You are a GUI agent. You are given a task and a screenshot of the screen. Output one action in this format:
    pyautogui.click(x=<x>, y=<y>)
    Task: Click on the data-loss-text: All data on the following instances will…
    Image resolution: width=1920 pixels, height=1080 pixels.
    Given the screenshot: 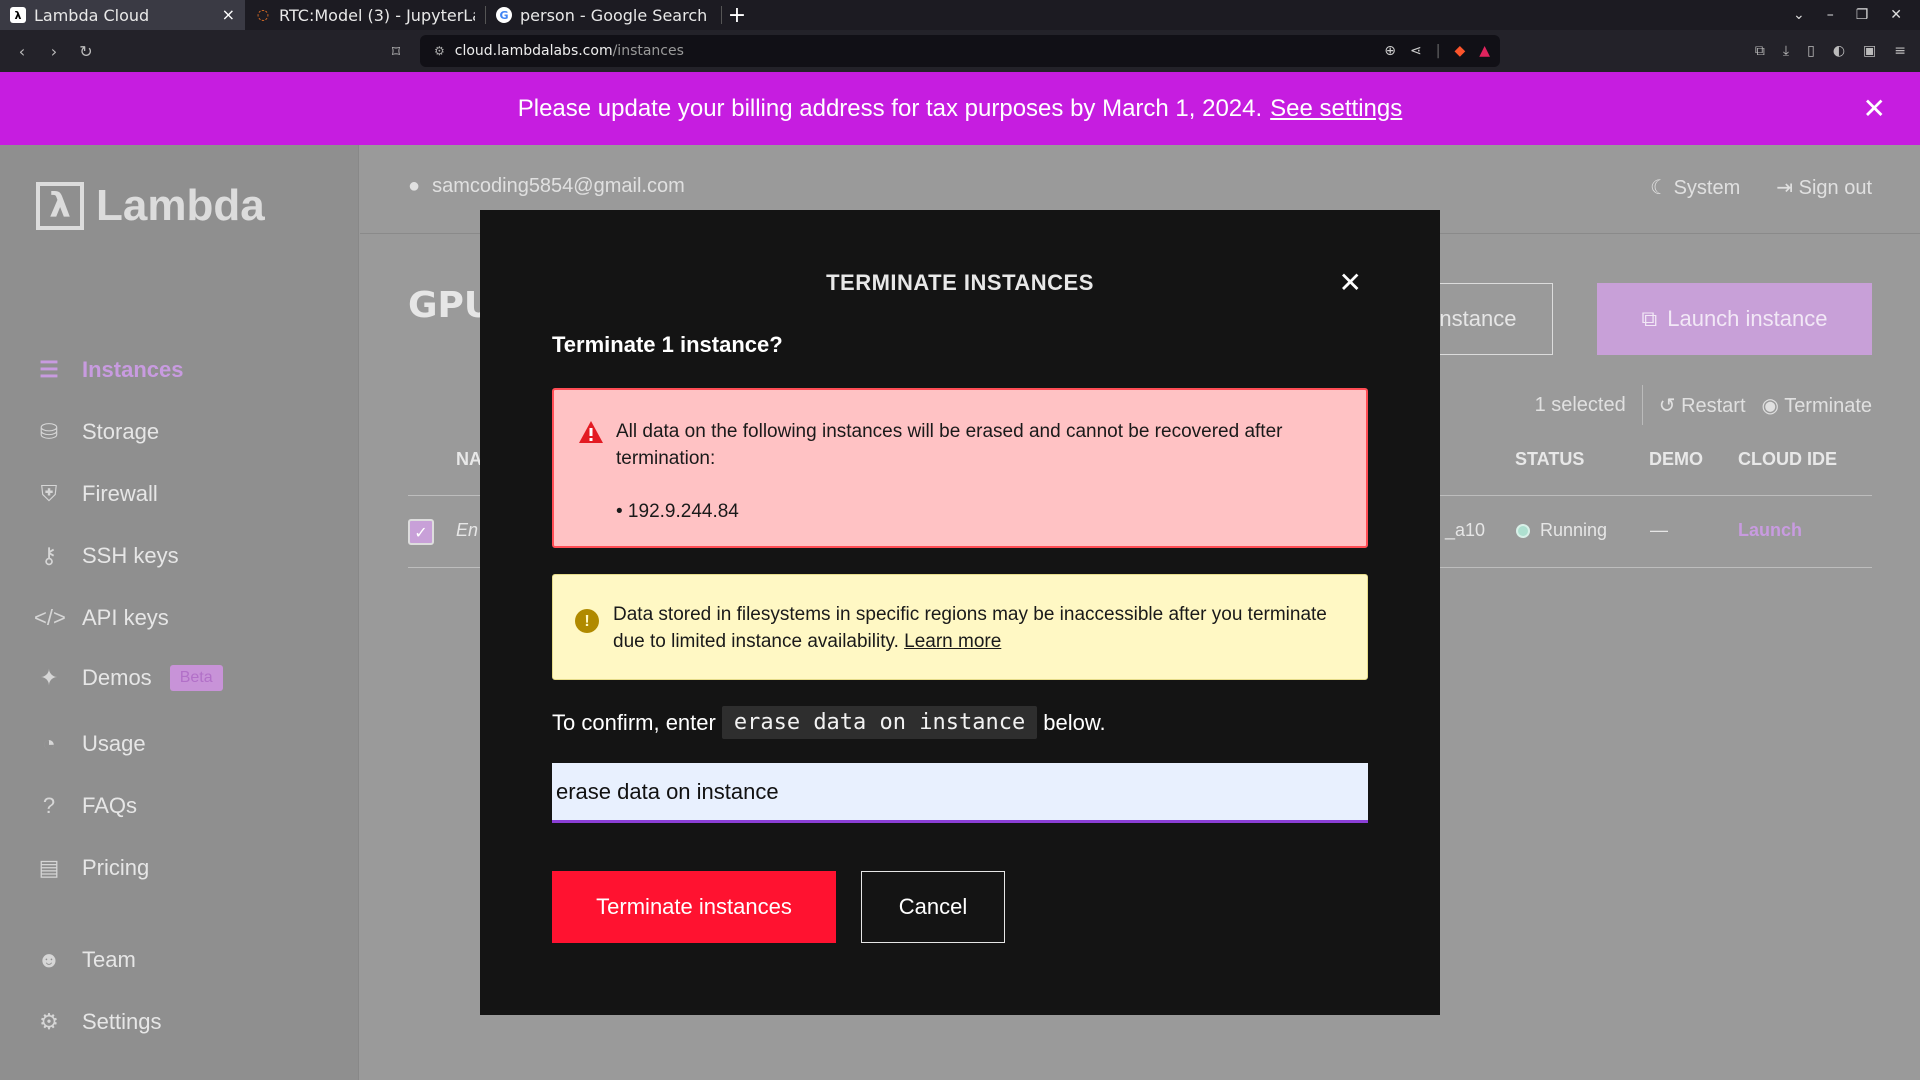 What is the action you would take?
    pyautogui.click(x=949, y=445)
    